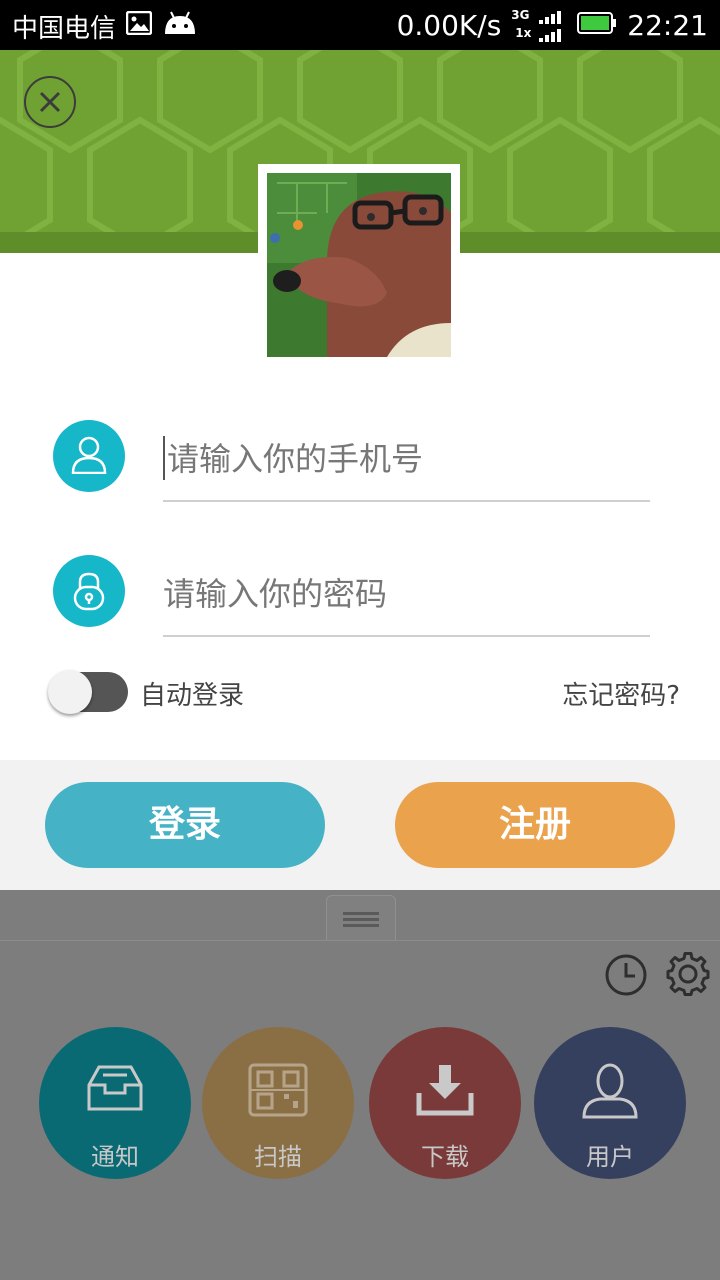 The image size is (720, 1280). What do you see at coordinates (445, 1157) in the screenshot?
I see `download-label: 下载` at bounding box center [445, 1157].